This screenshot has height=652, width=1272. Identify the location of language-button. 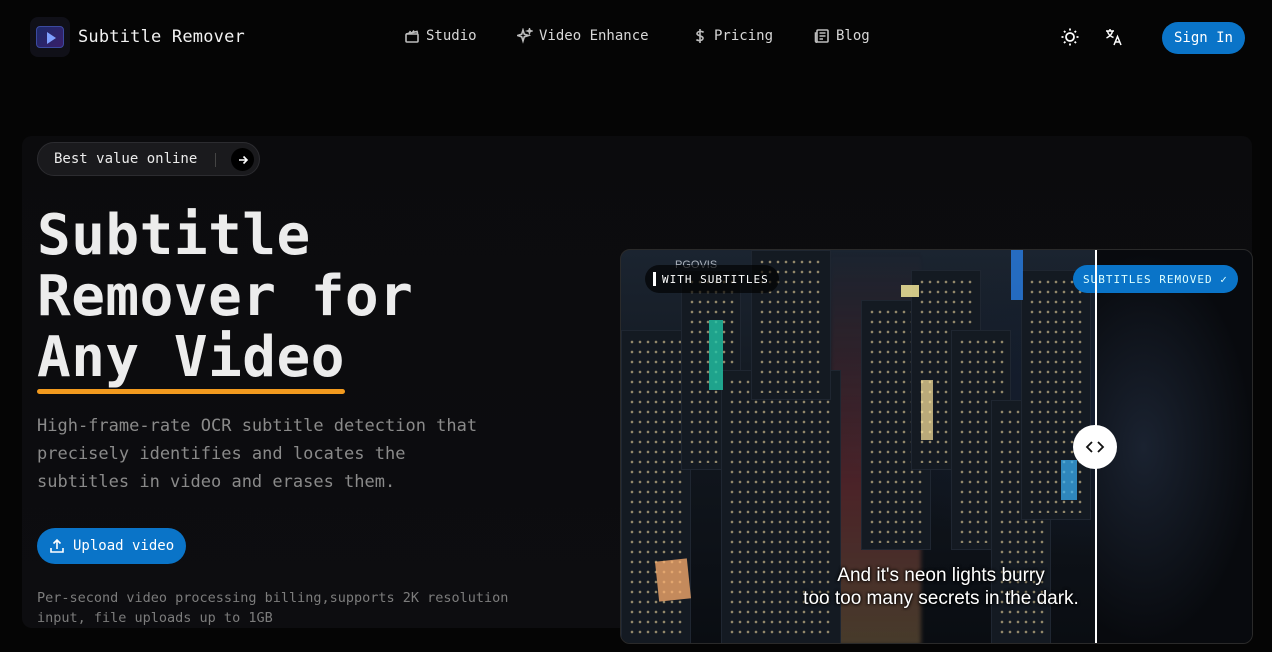
(1114, 37).